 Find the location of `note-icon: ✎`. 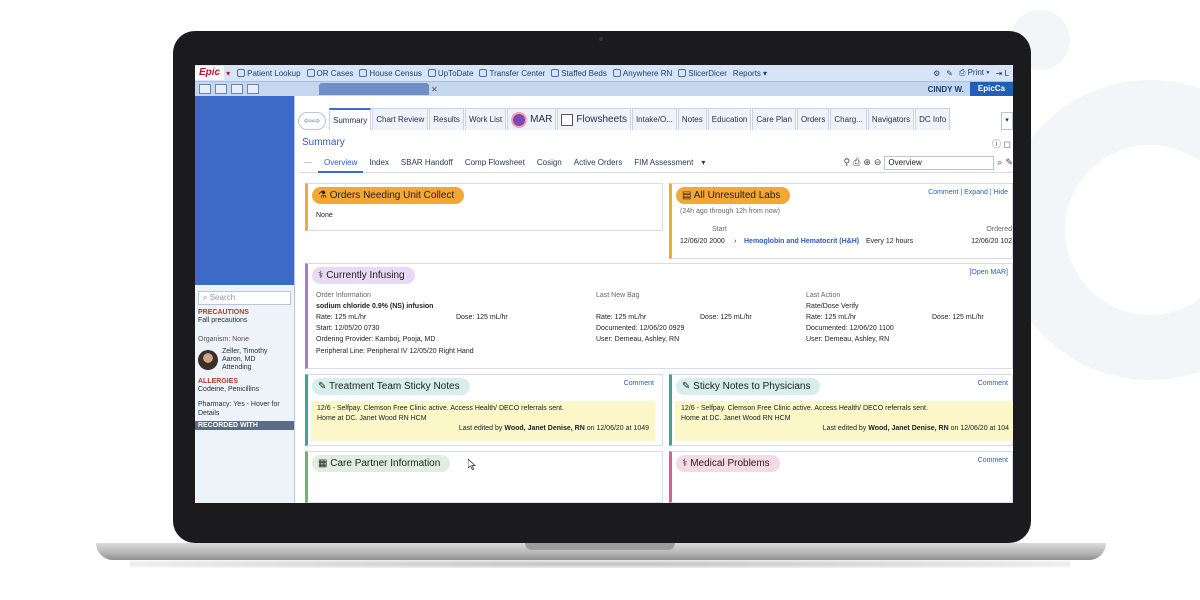

note-icon: ✎ is located at coordinates (688, 386).